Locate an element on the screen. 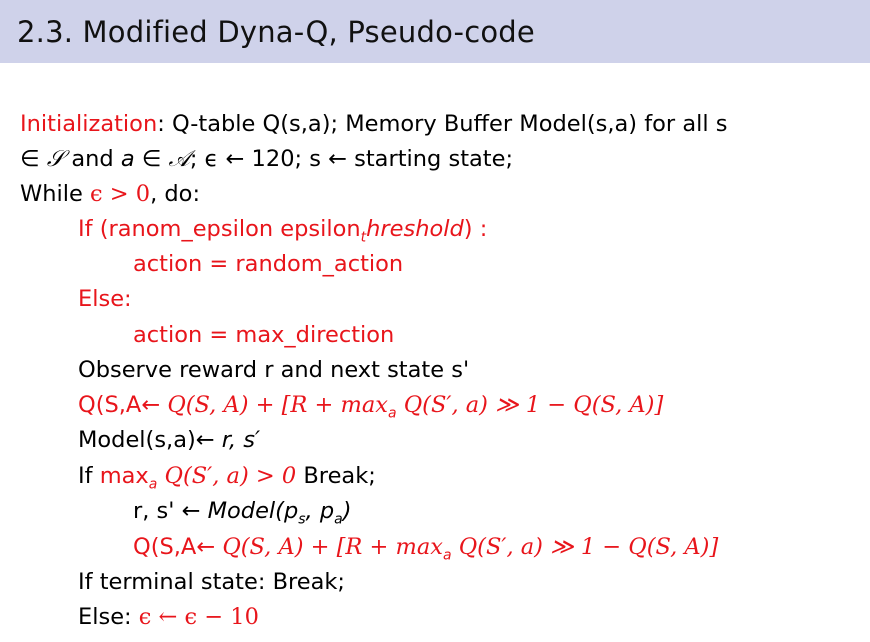  state-set-symbol: 𝒮 is located at coordinates (55, 159).